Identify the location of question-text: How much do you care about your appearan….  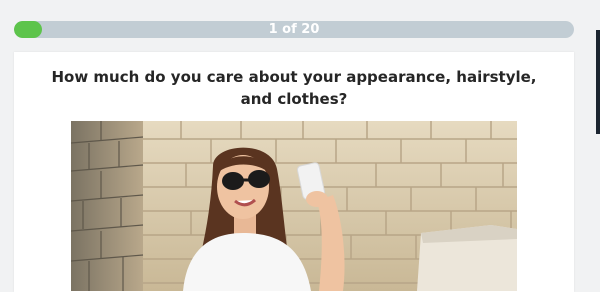
(294, 88).